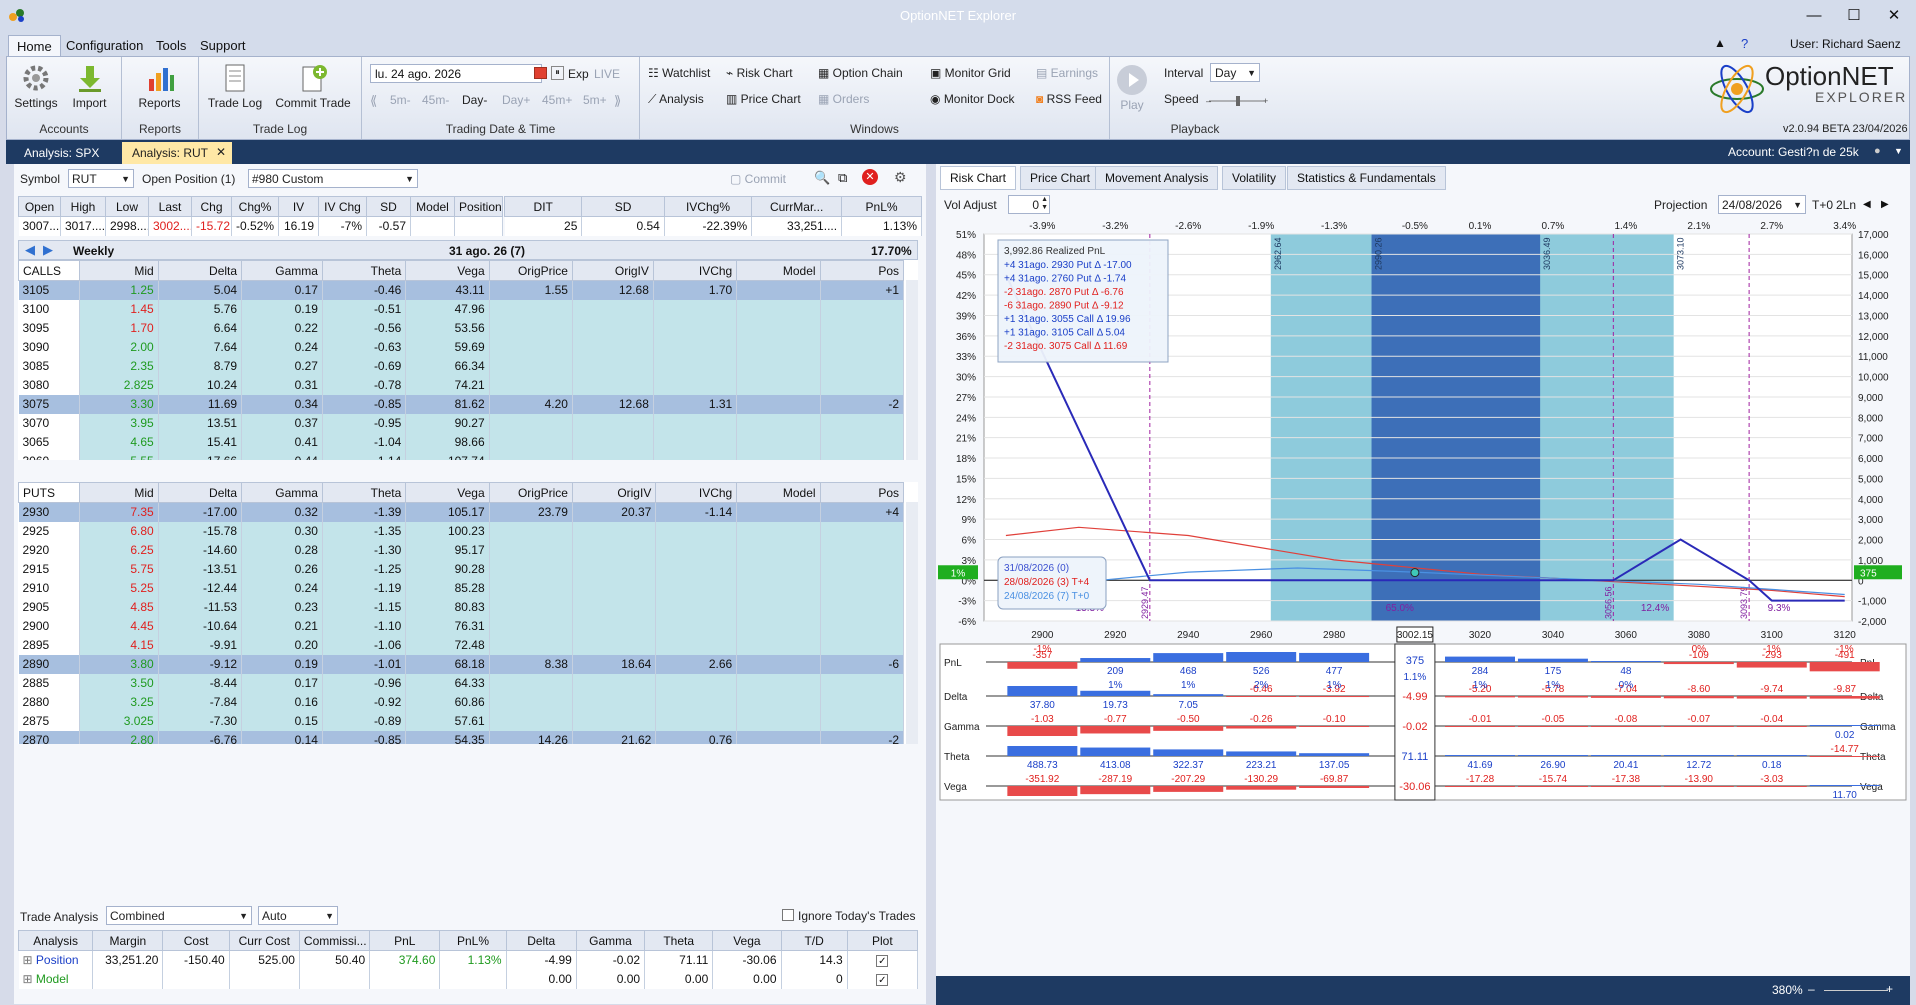  I want to click on calls-scrollbar, so click(912, 370).